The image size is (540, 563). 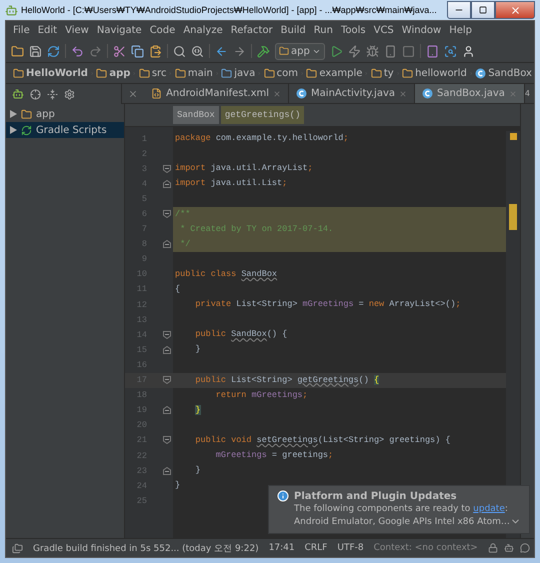 I want to click on maximize-icon, so click(x=483, y=10).